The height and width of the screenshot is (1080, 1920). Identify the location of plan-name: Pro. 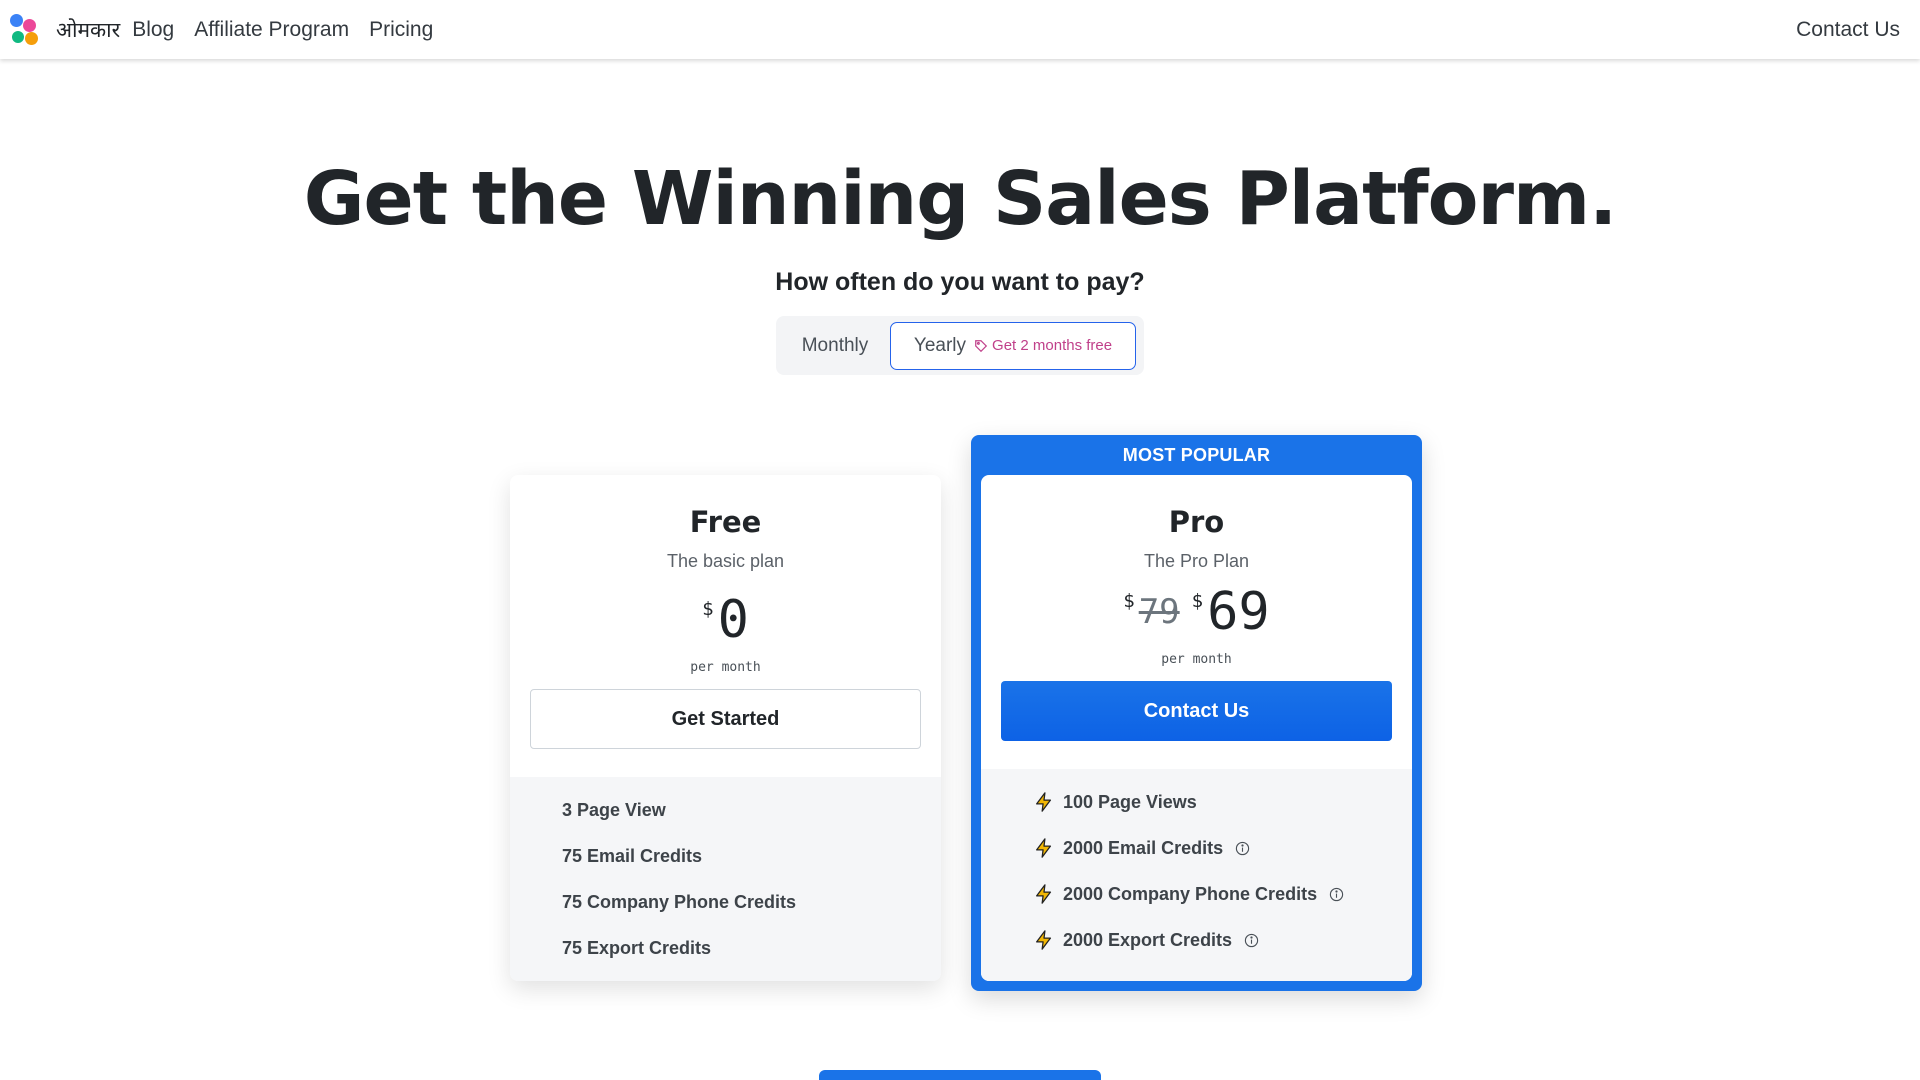
(1196, 522).